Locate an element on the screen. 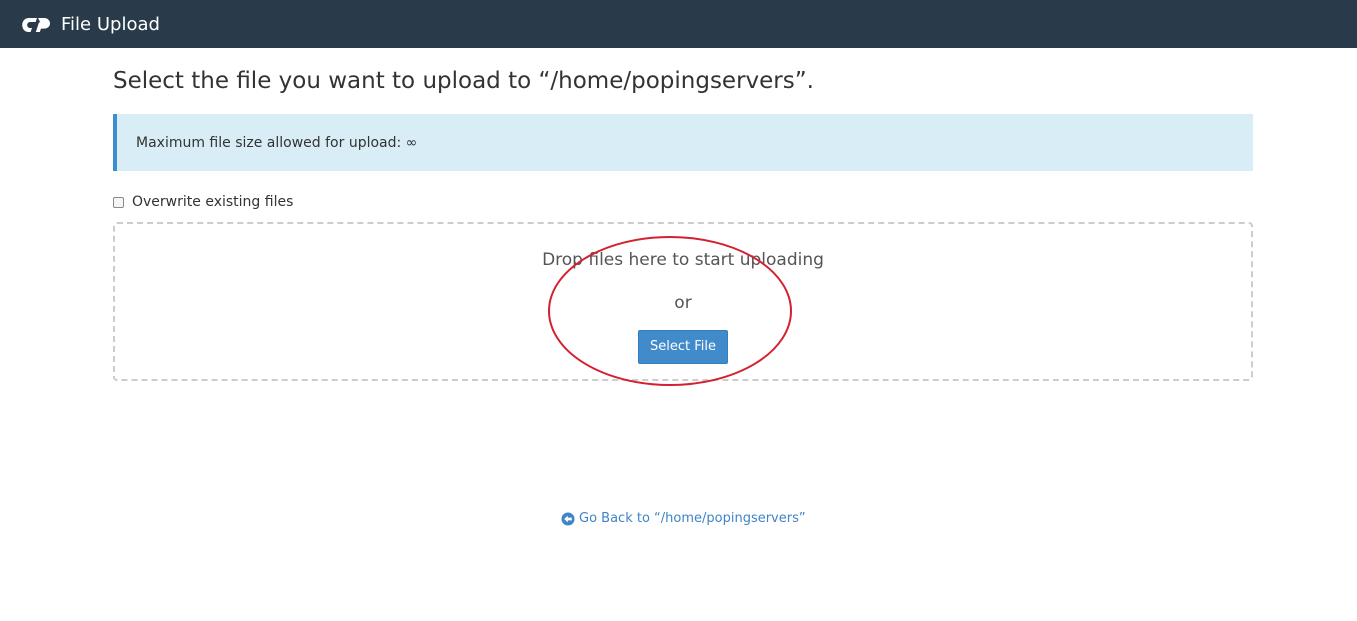  max-file-size-text: Maximum file size allowed for upload: ∞ is located at coordinates (277, 143).